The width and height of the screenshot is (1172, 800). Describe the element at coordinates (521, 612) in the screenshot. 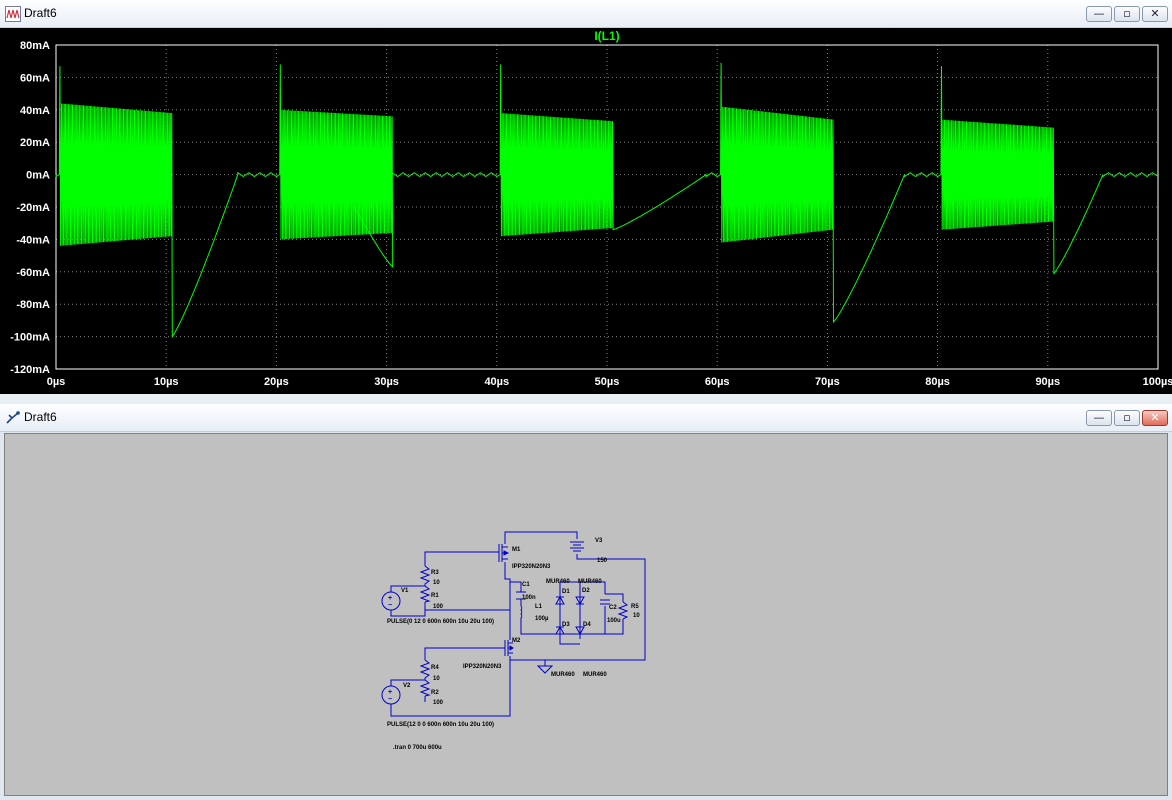

I see `inductor-l1` at that location.